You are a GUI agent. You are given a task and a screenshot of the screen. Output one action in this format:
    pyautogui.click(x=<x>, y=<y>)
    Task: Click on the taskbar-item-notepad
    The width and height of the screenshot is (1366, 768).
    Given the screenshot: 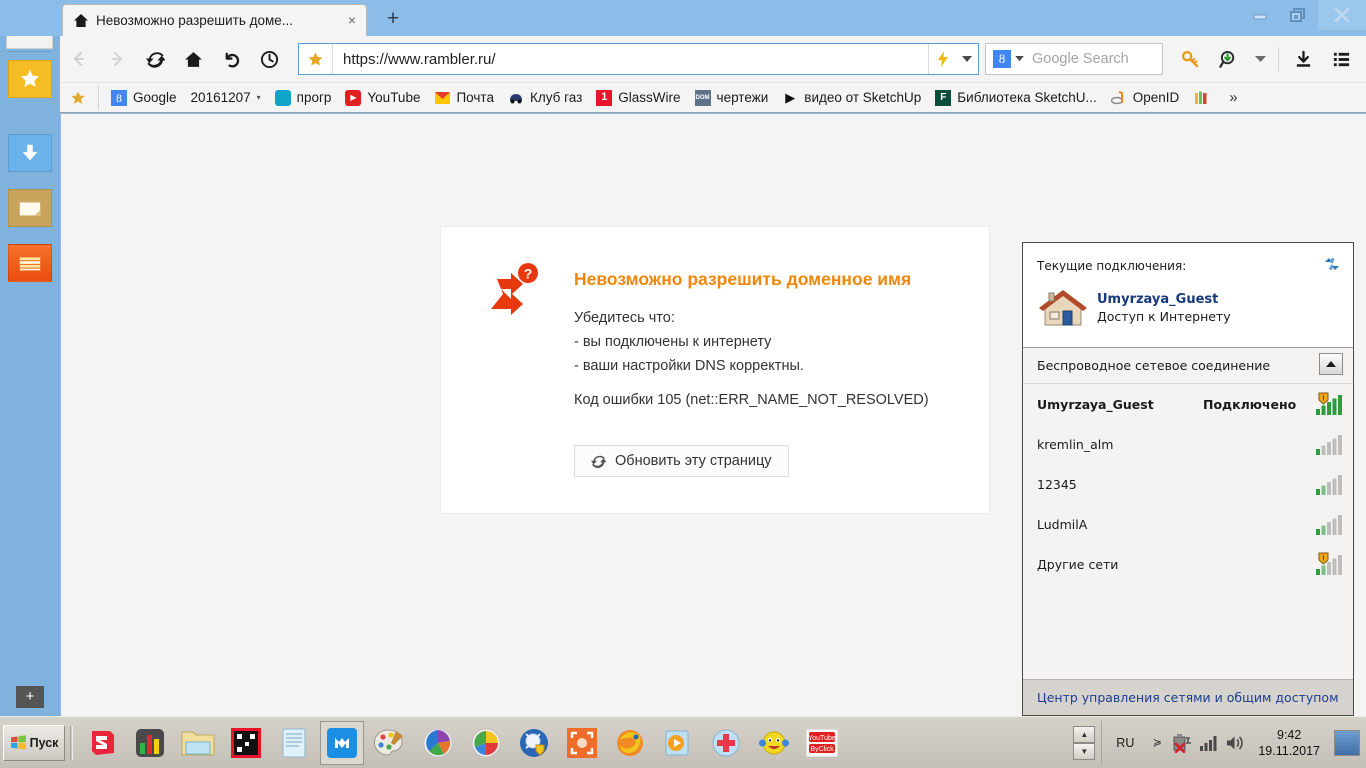 What is the action you would take?
    pyautogui.click(x=294, y=743)
    